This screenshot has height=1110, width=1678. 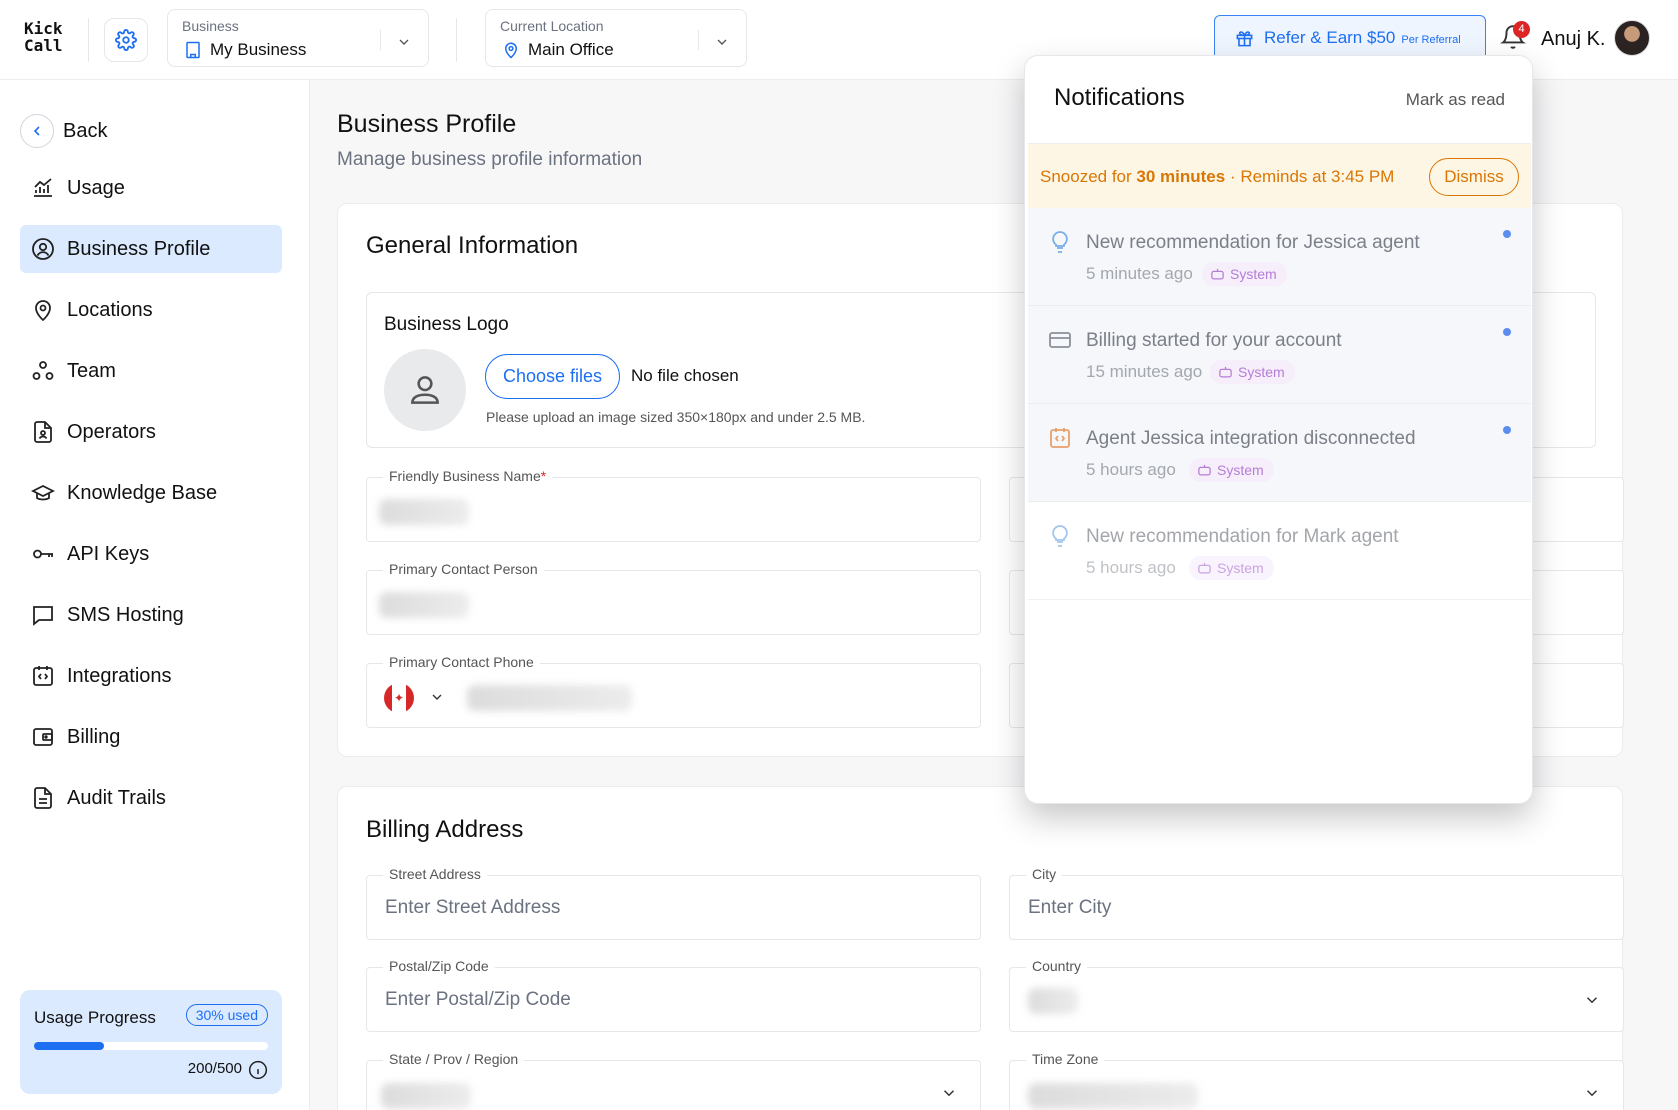 I want to click on usage-progress-track, so click(x=151, y=1046).